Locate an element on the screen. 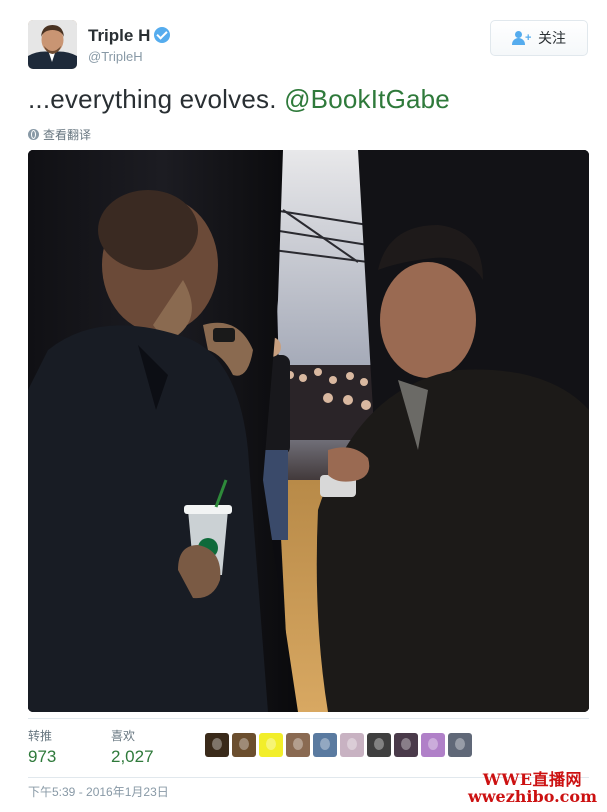 This screenshot has height=812, width=607. retweets-label: 转推 is located at coordinates (40, 736).